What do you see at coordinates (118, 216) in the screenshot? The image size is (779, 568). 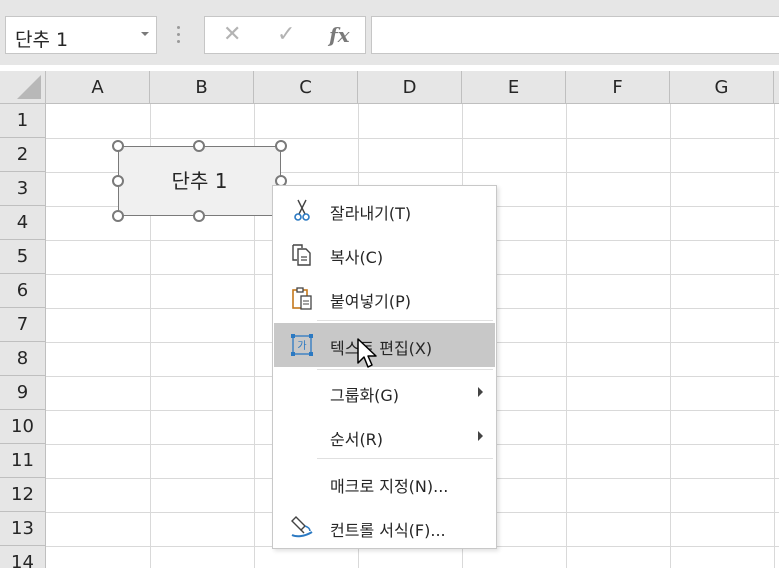 I see `resize-handle-bottom-left` at bounding box center [118, 216].